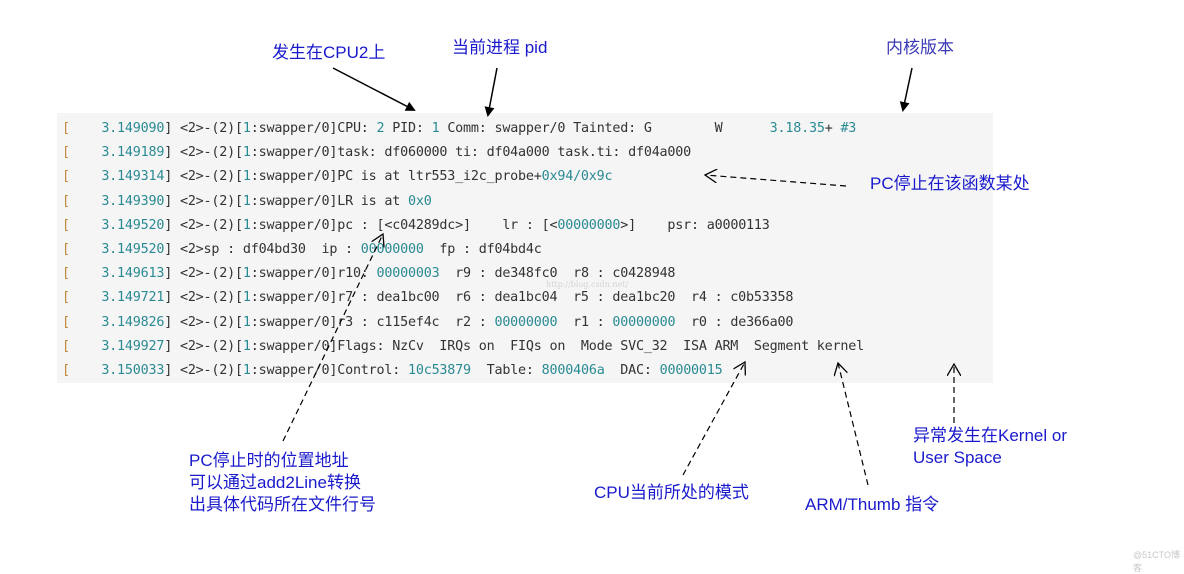 The image size is (1184, 574). I want to click on arrow-pc-func, so click(776, 181).